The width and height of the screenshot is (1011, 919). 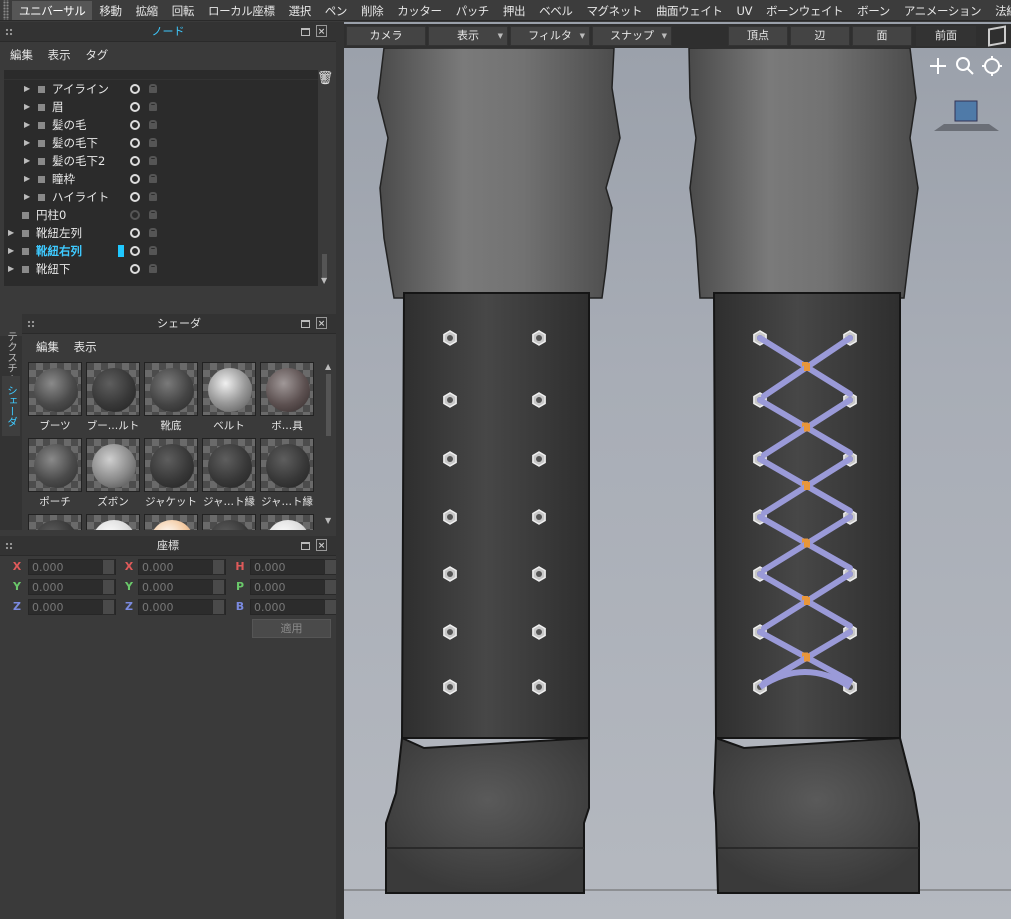 What do you see at coordinates (632, 36) in the screenshot?
I see `snap-dropdown: スナップ ▼` at bounding box center [632, 36].